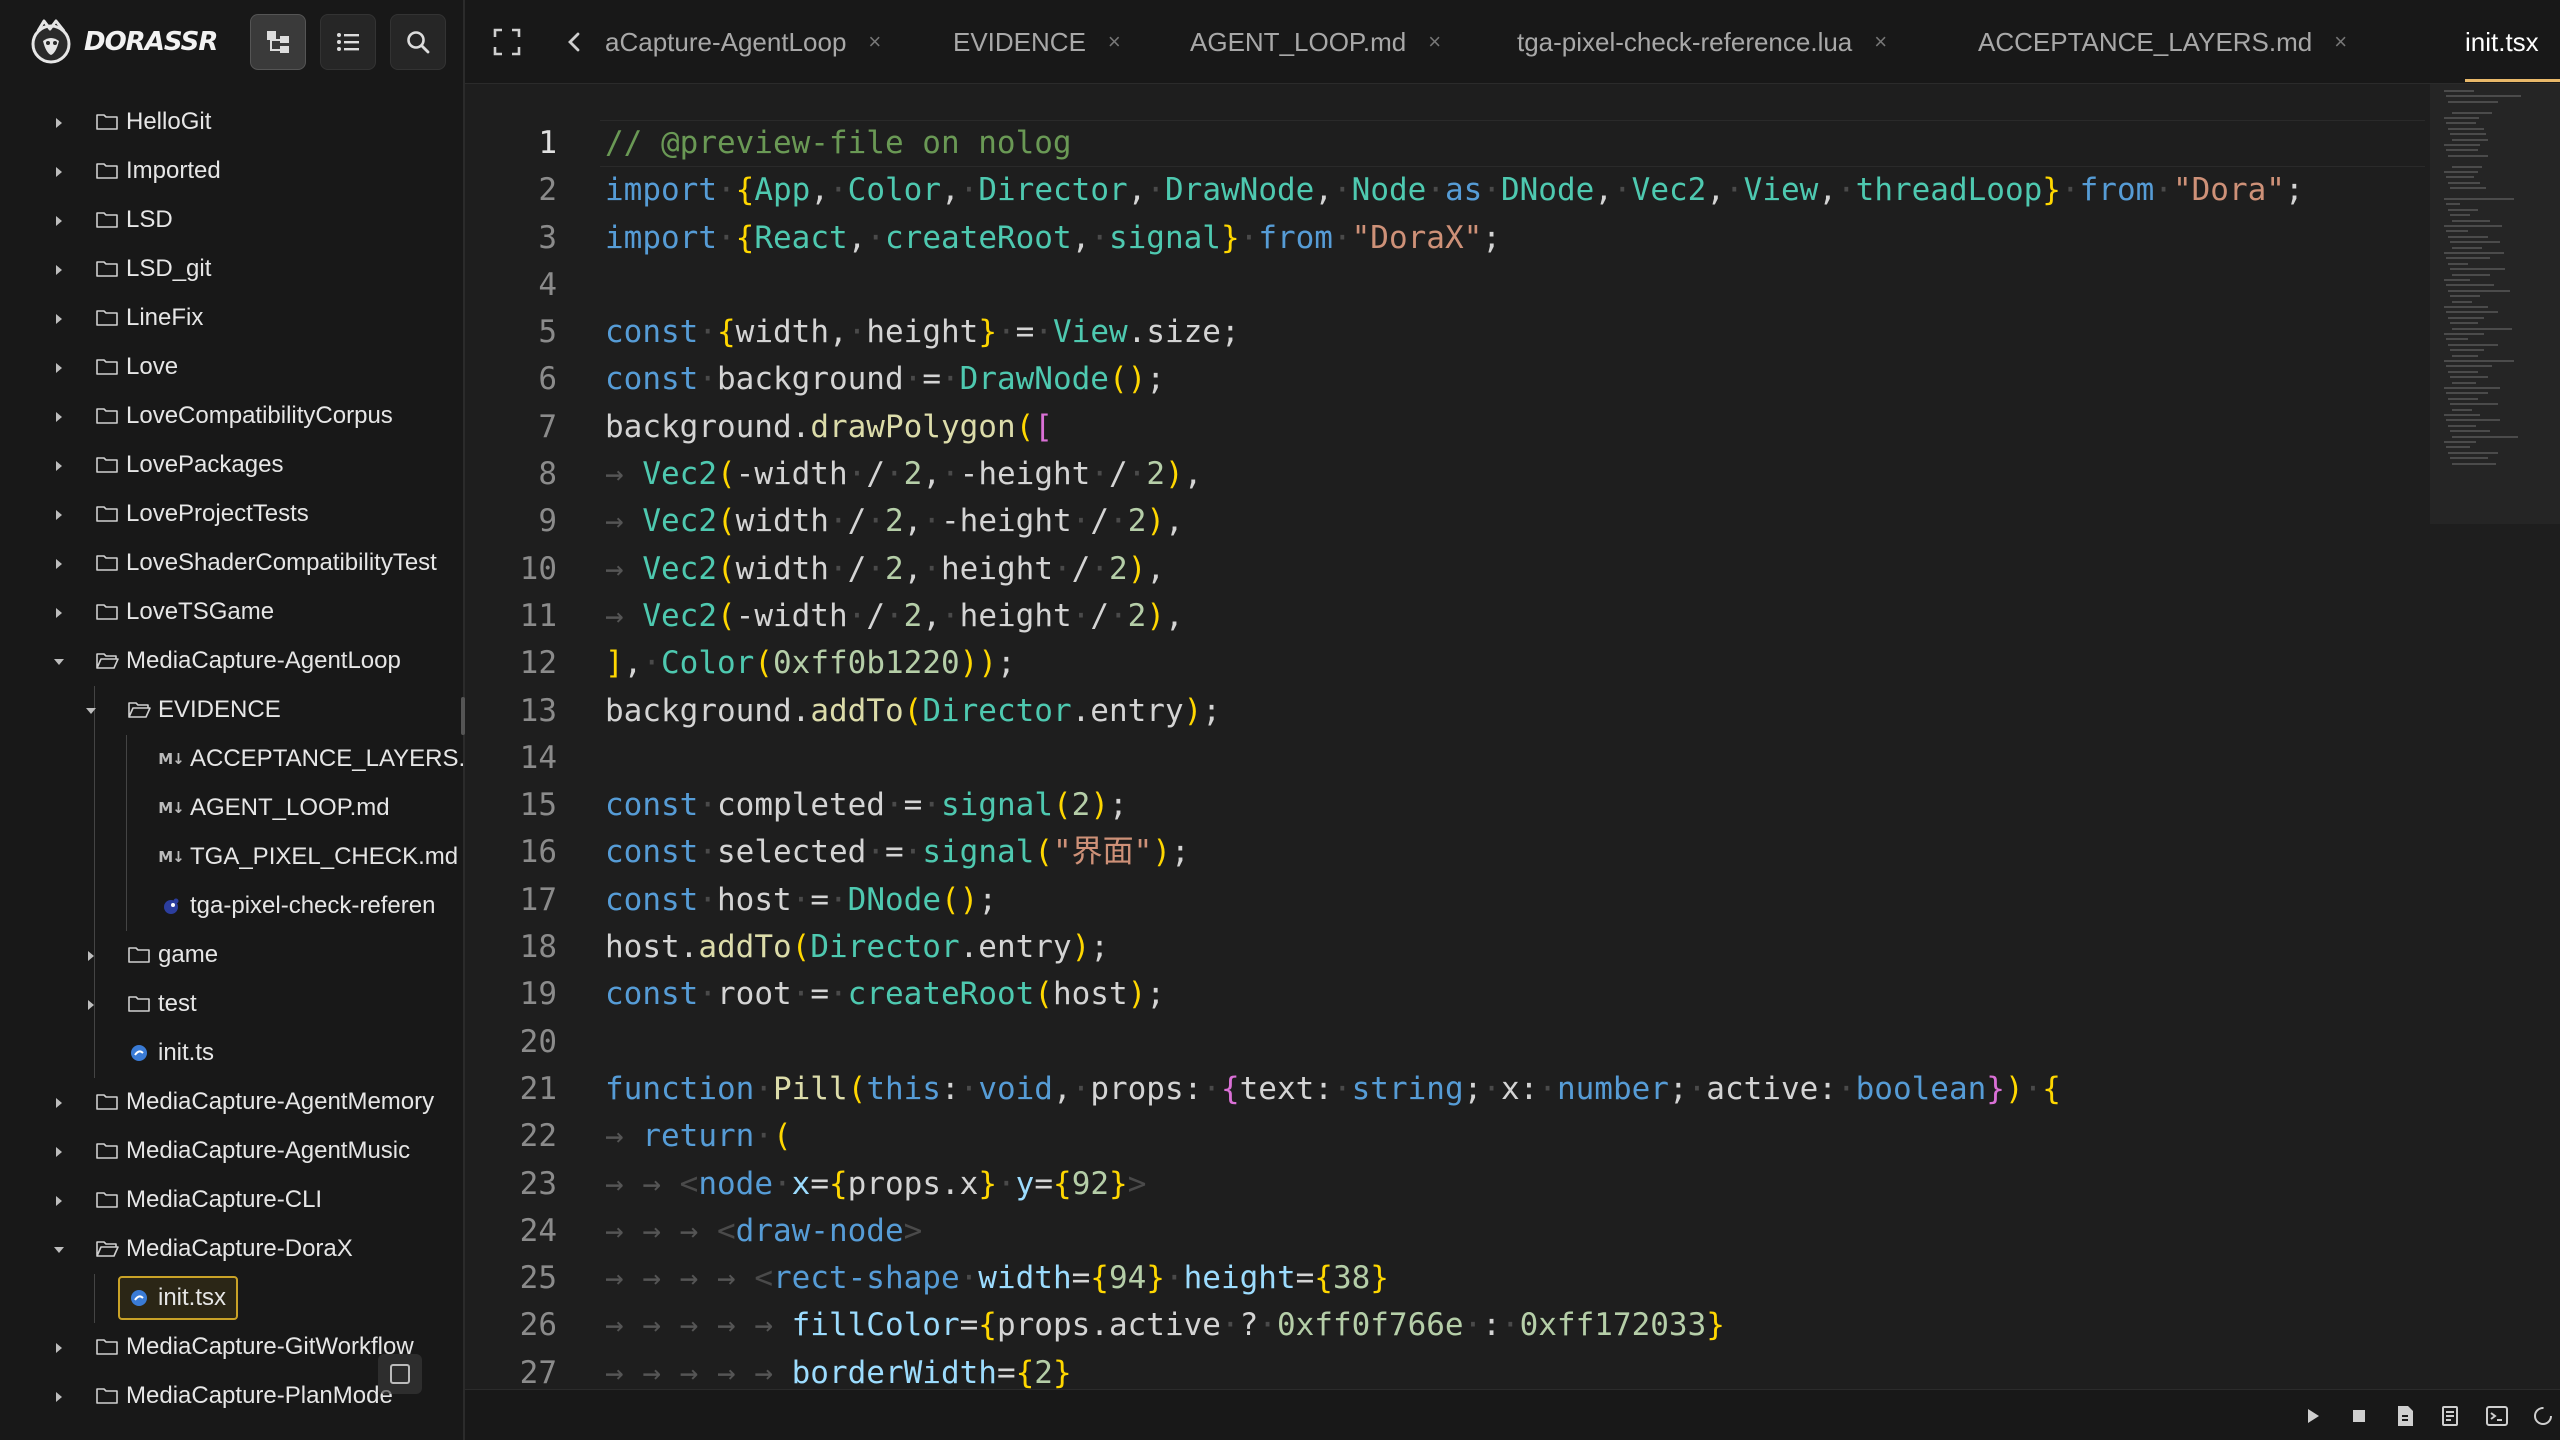 Image resolution: width=2560 pixels, height=1440 pixels. What do you see at coordinates (1445, 285) in the screenshot?
I see `code-line: 4` at bounding box center [1445, 285].